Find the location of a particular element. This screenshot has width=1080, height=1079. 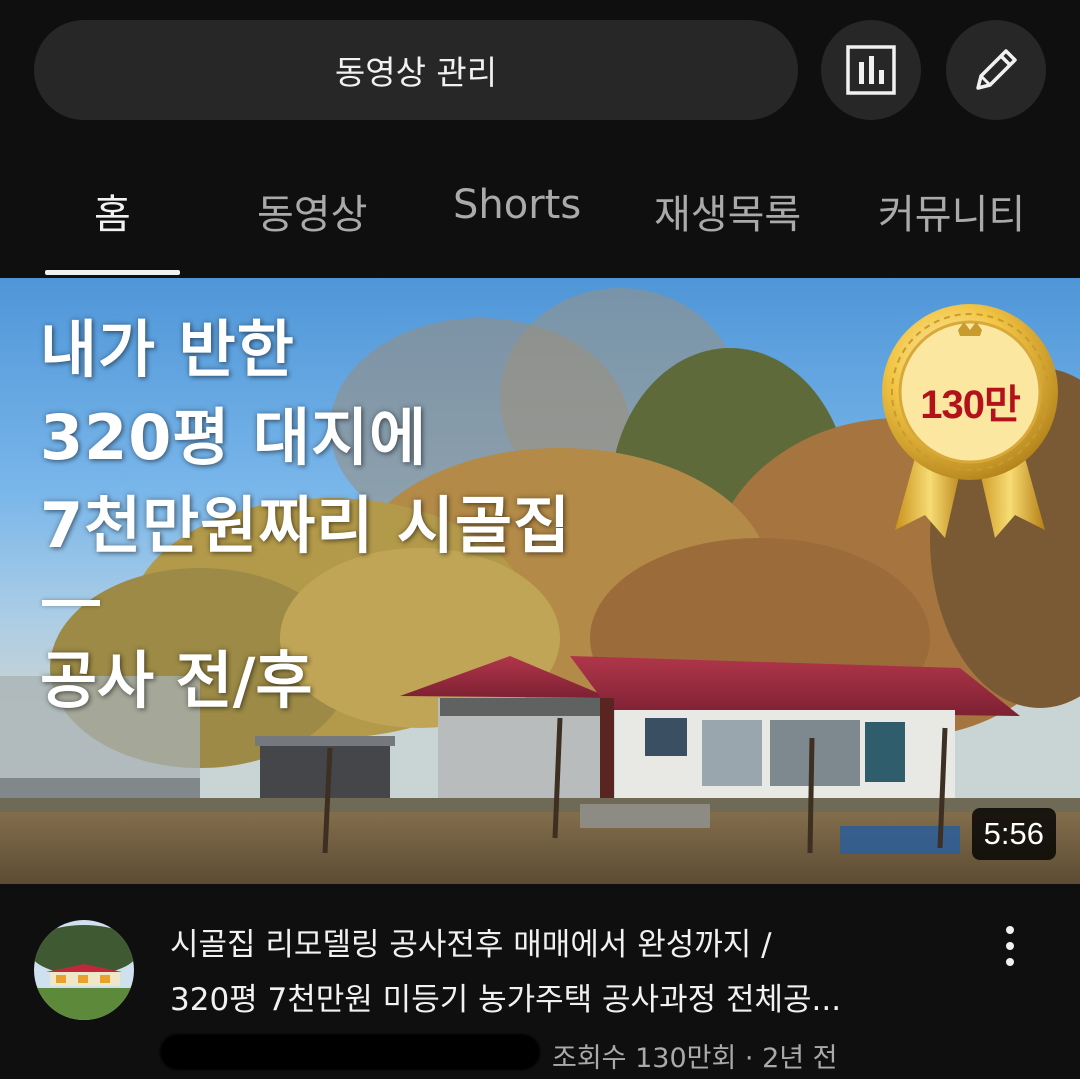

channel-avatar is located at coordinates (84, 970).